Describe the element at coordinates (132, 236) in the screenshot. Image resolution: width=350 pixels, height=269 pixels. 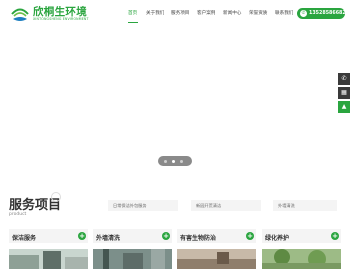
I see `card-header: 外墙清洗 +` at that location.